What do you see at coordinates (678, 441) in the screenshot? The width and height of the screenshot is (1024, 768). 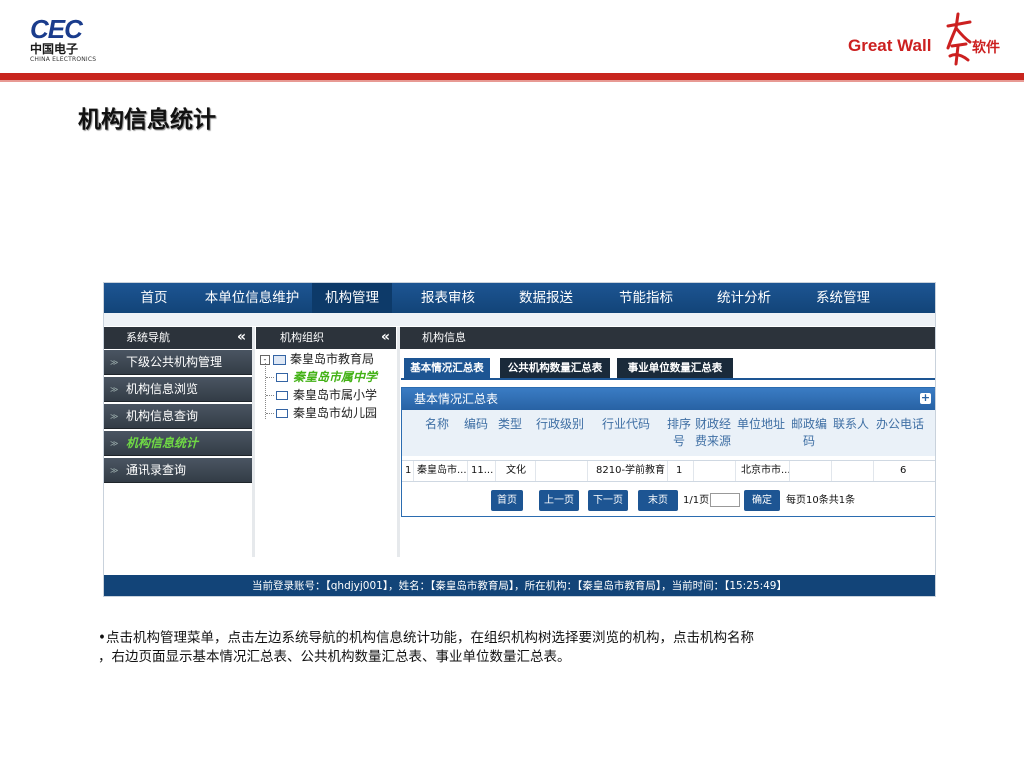 I see `column-header-line: 号` at bounding box center [678, 441].